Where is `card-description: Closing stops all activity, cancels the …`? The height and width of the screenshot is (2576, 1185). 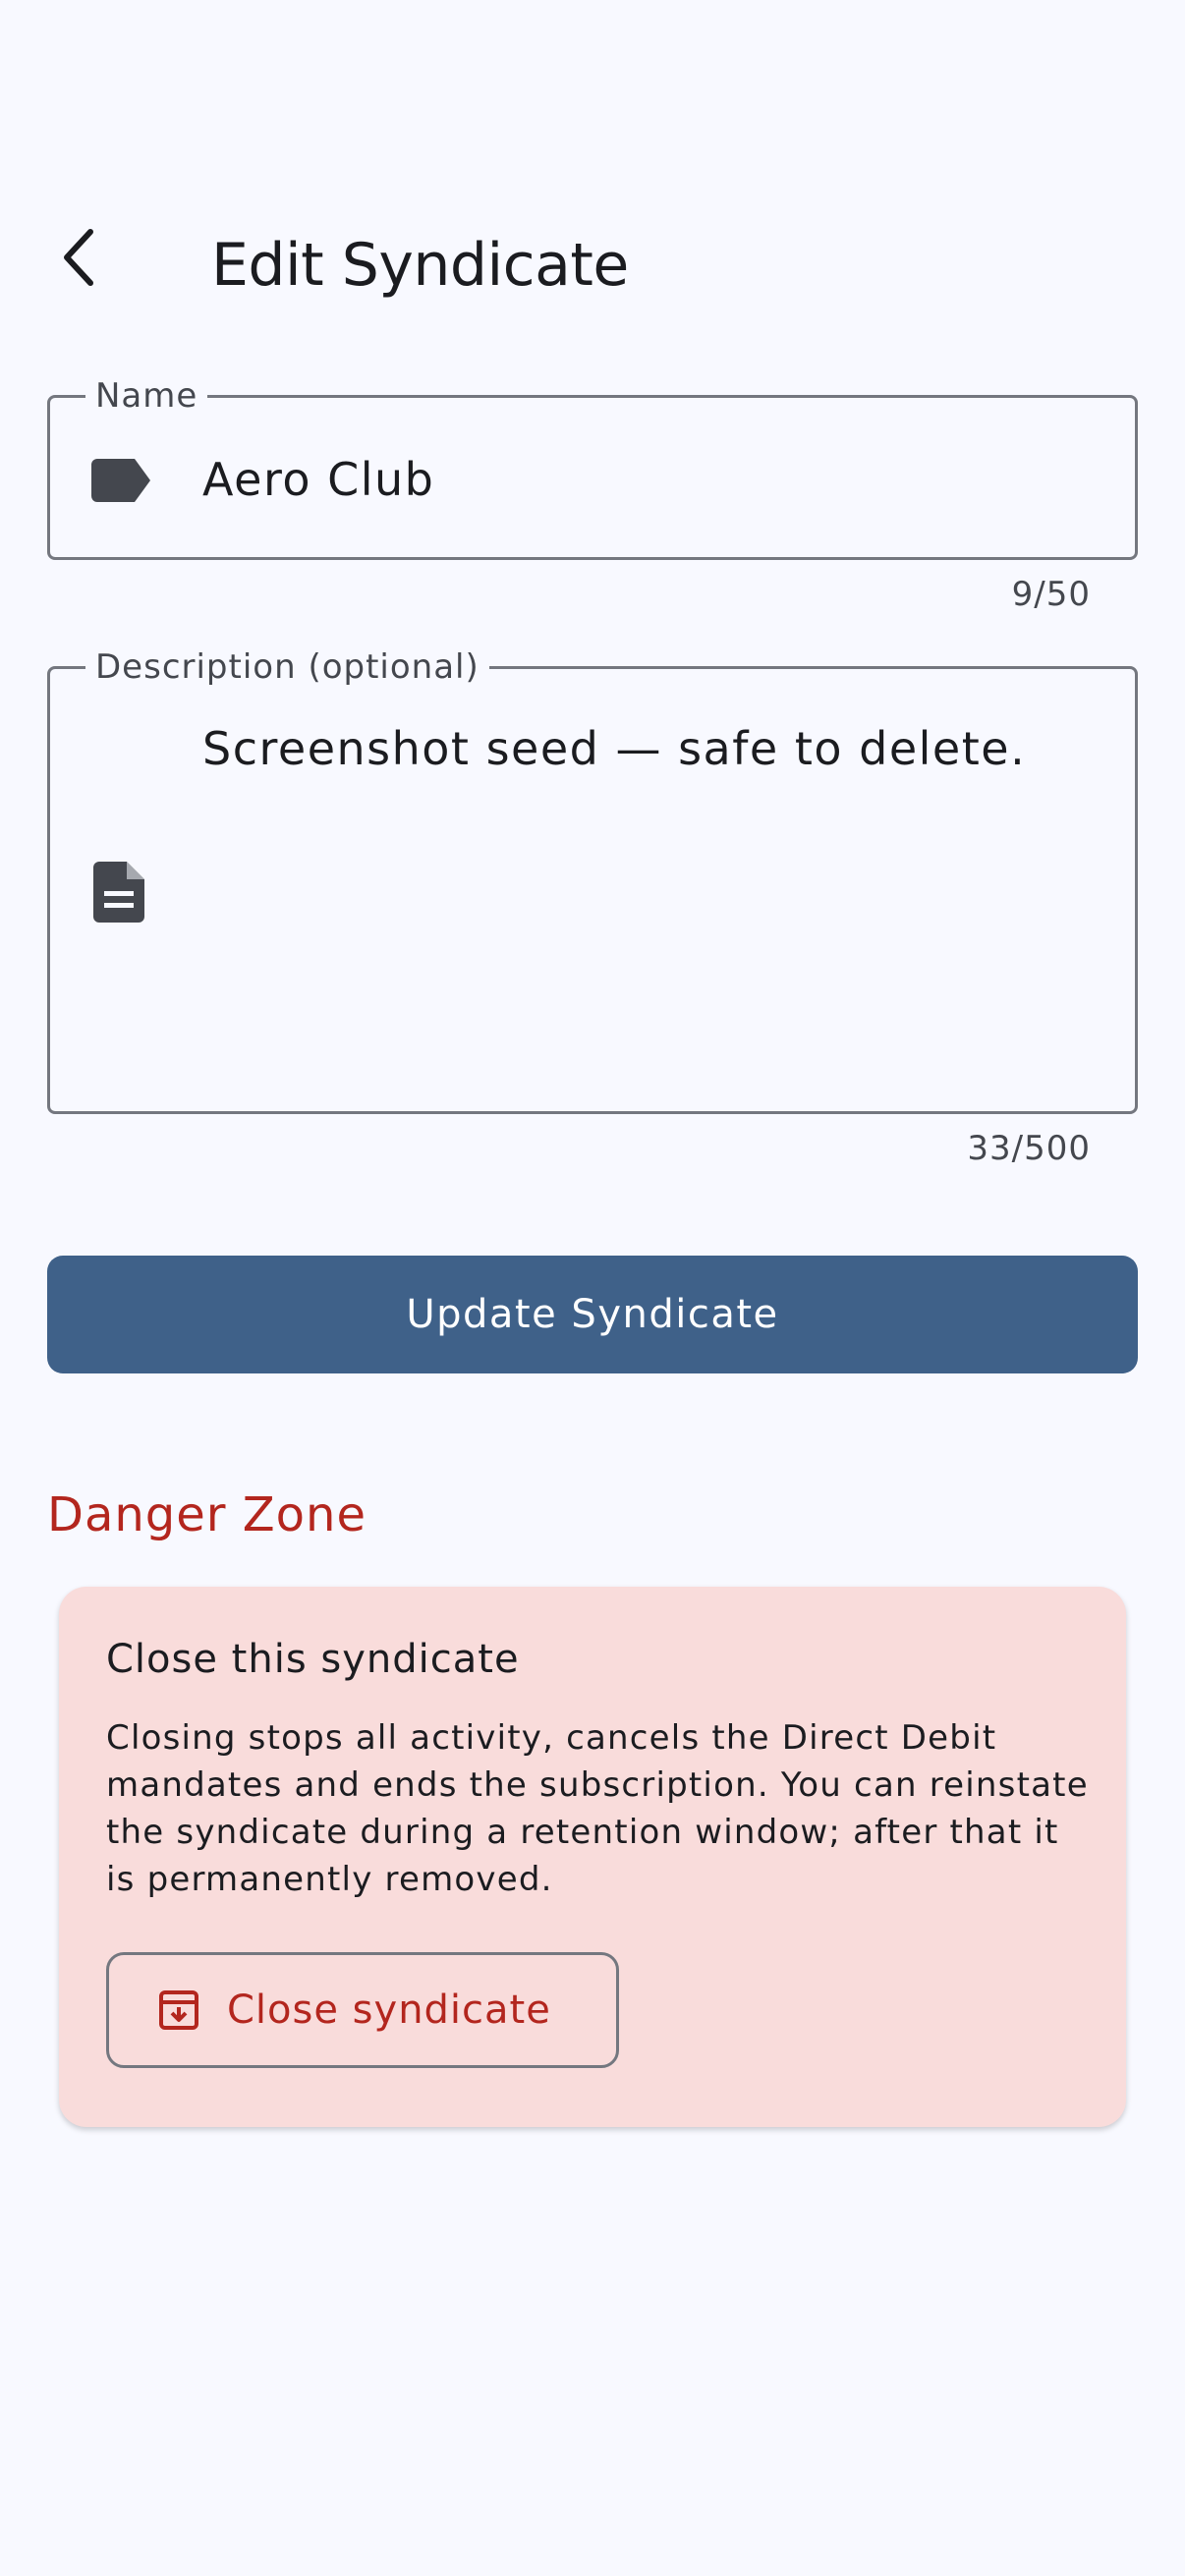 card-description: Closing stops all activity, cancels the … is located at coordinates (598, 1808).